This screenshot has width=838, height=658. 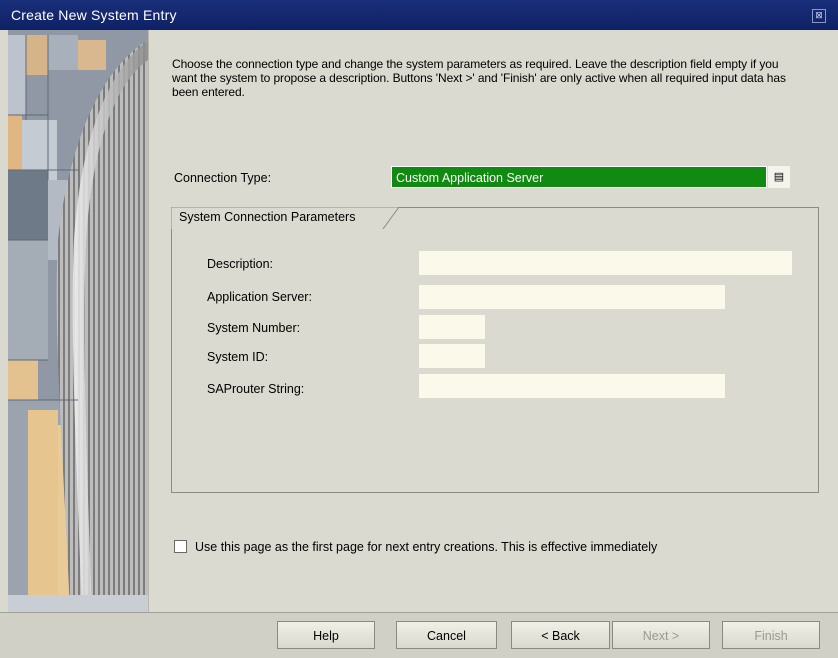 What do you see at coordinates (254, 328) in the screenshot?
I see `system-number-label: System Number:` at bounding box center [254, 328].